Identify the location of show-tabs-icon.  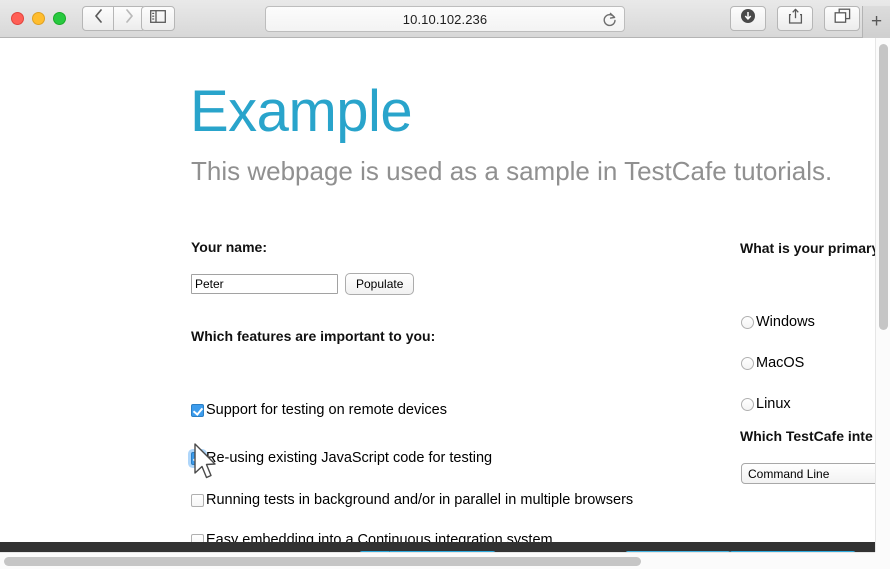
(842, 18).